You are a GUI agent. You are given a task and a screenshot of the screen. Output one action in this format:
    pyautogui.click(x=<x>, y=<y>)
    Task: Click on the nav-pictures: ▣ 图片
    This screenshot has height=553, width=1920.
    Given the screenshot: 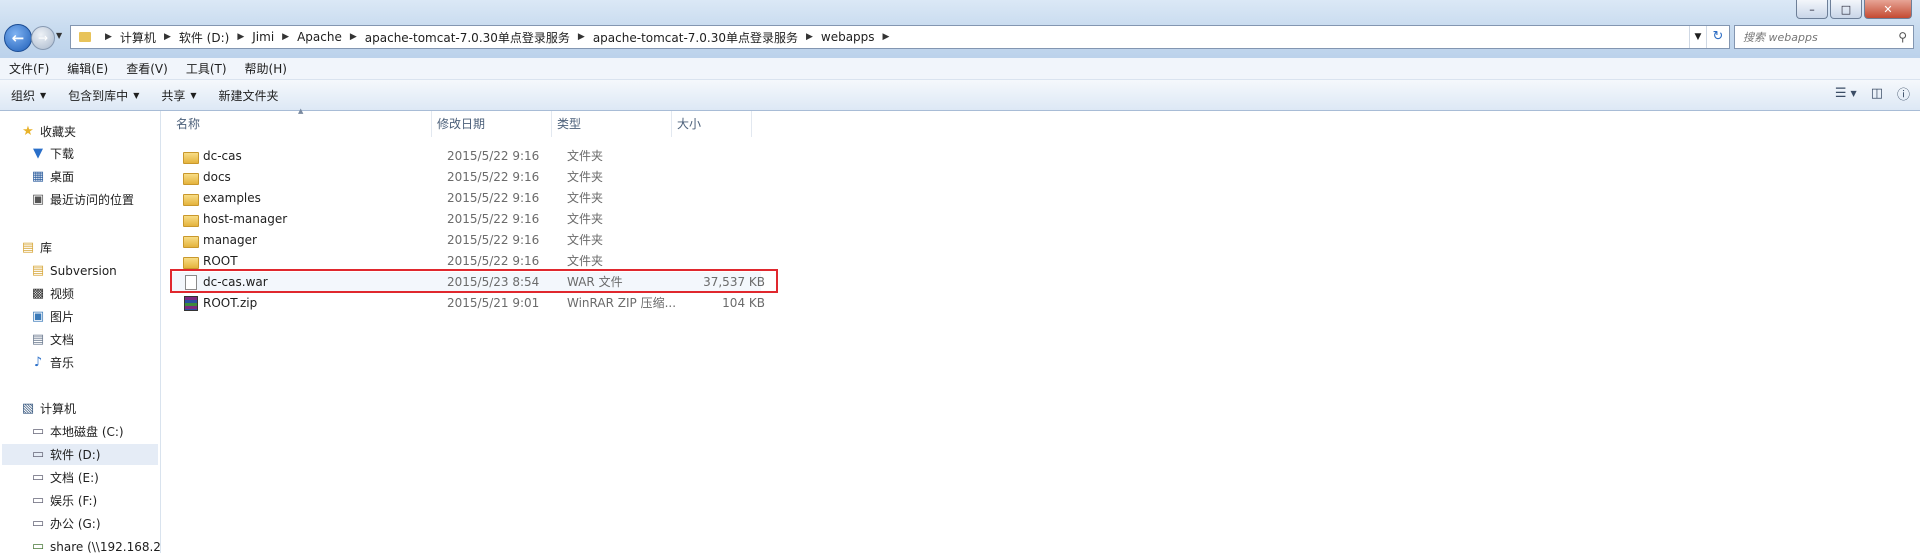 What is the action you would take?
    pyautogui.click(x=95, y=316)
    